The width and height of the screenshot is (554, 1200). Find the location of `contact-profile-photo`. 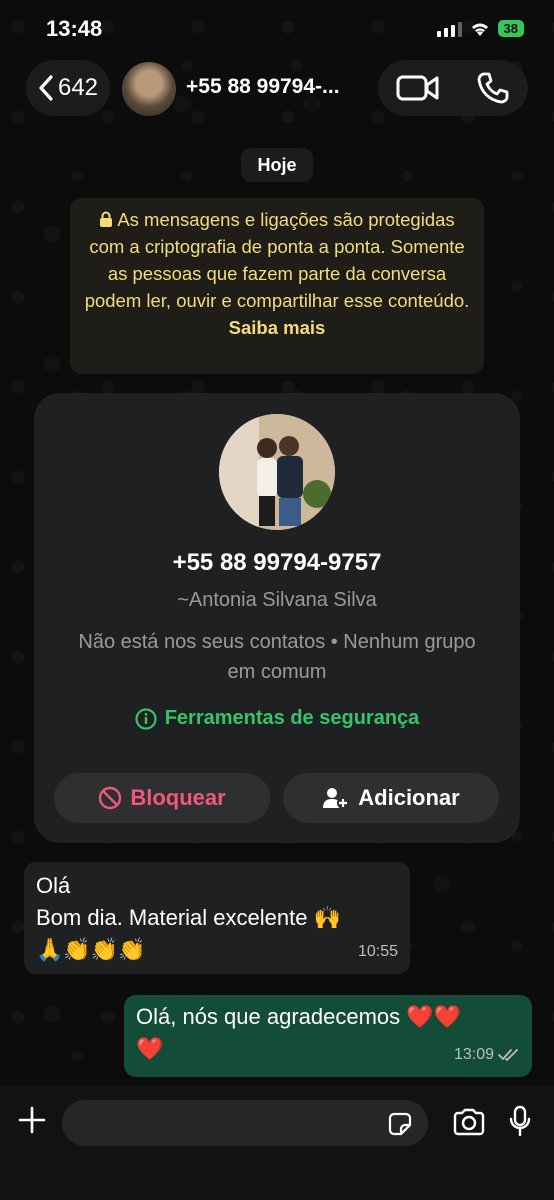

contact-profile-photo is located at coordinates (277, 472).